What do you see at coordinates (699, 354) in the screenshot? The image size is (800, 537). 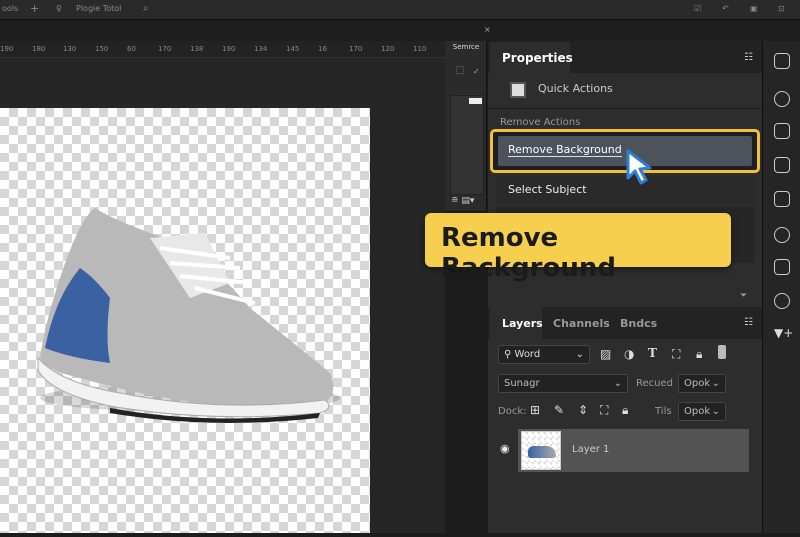 I see `smart-object-filter-icon: 🔒︎` at bounding box center [699, 354].